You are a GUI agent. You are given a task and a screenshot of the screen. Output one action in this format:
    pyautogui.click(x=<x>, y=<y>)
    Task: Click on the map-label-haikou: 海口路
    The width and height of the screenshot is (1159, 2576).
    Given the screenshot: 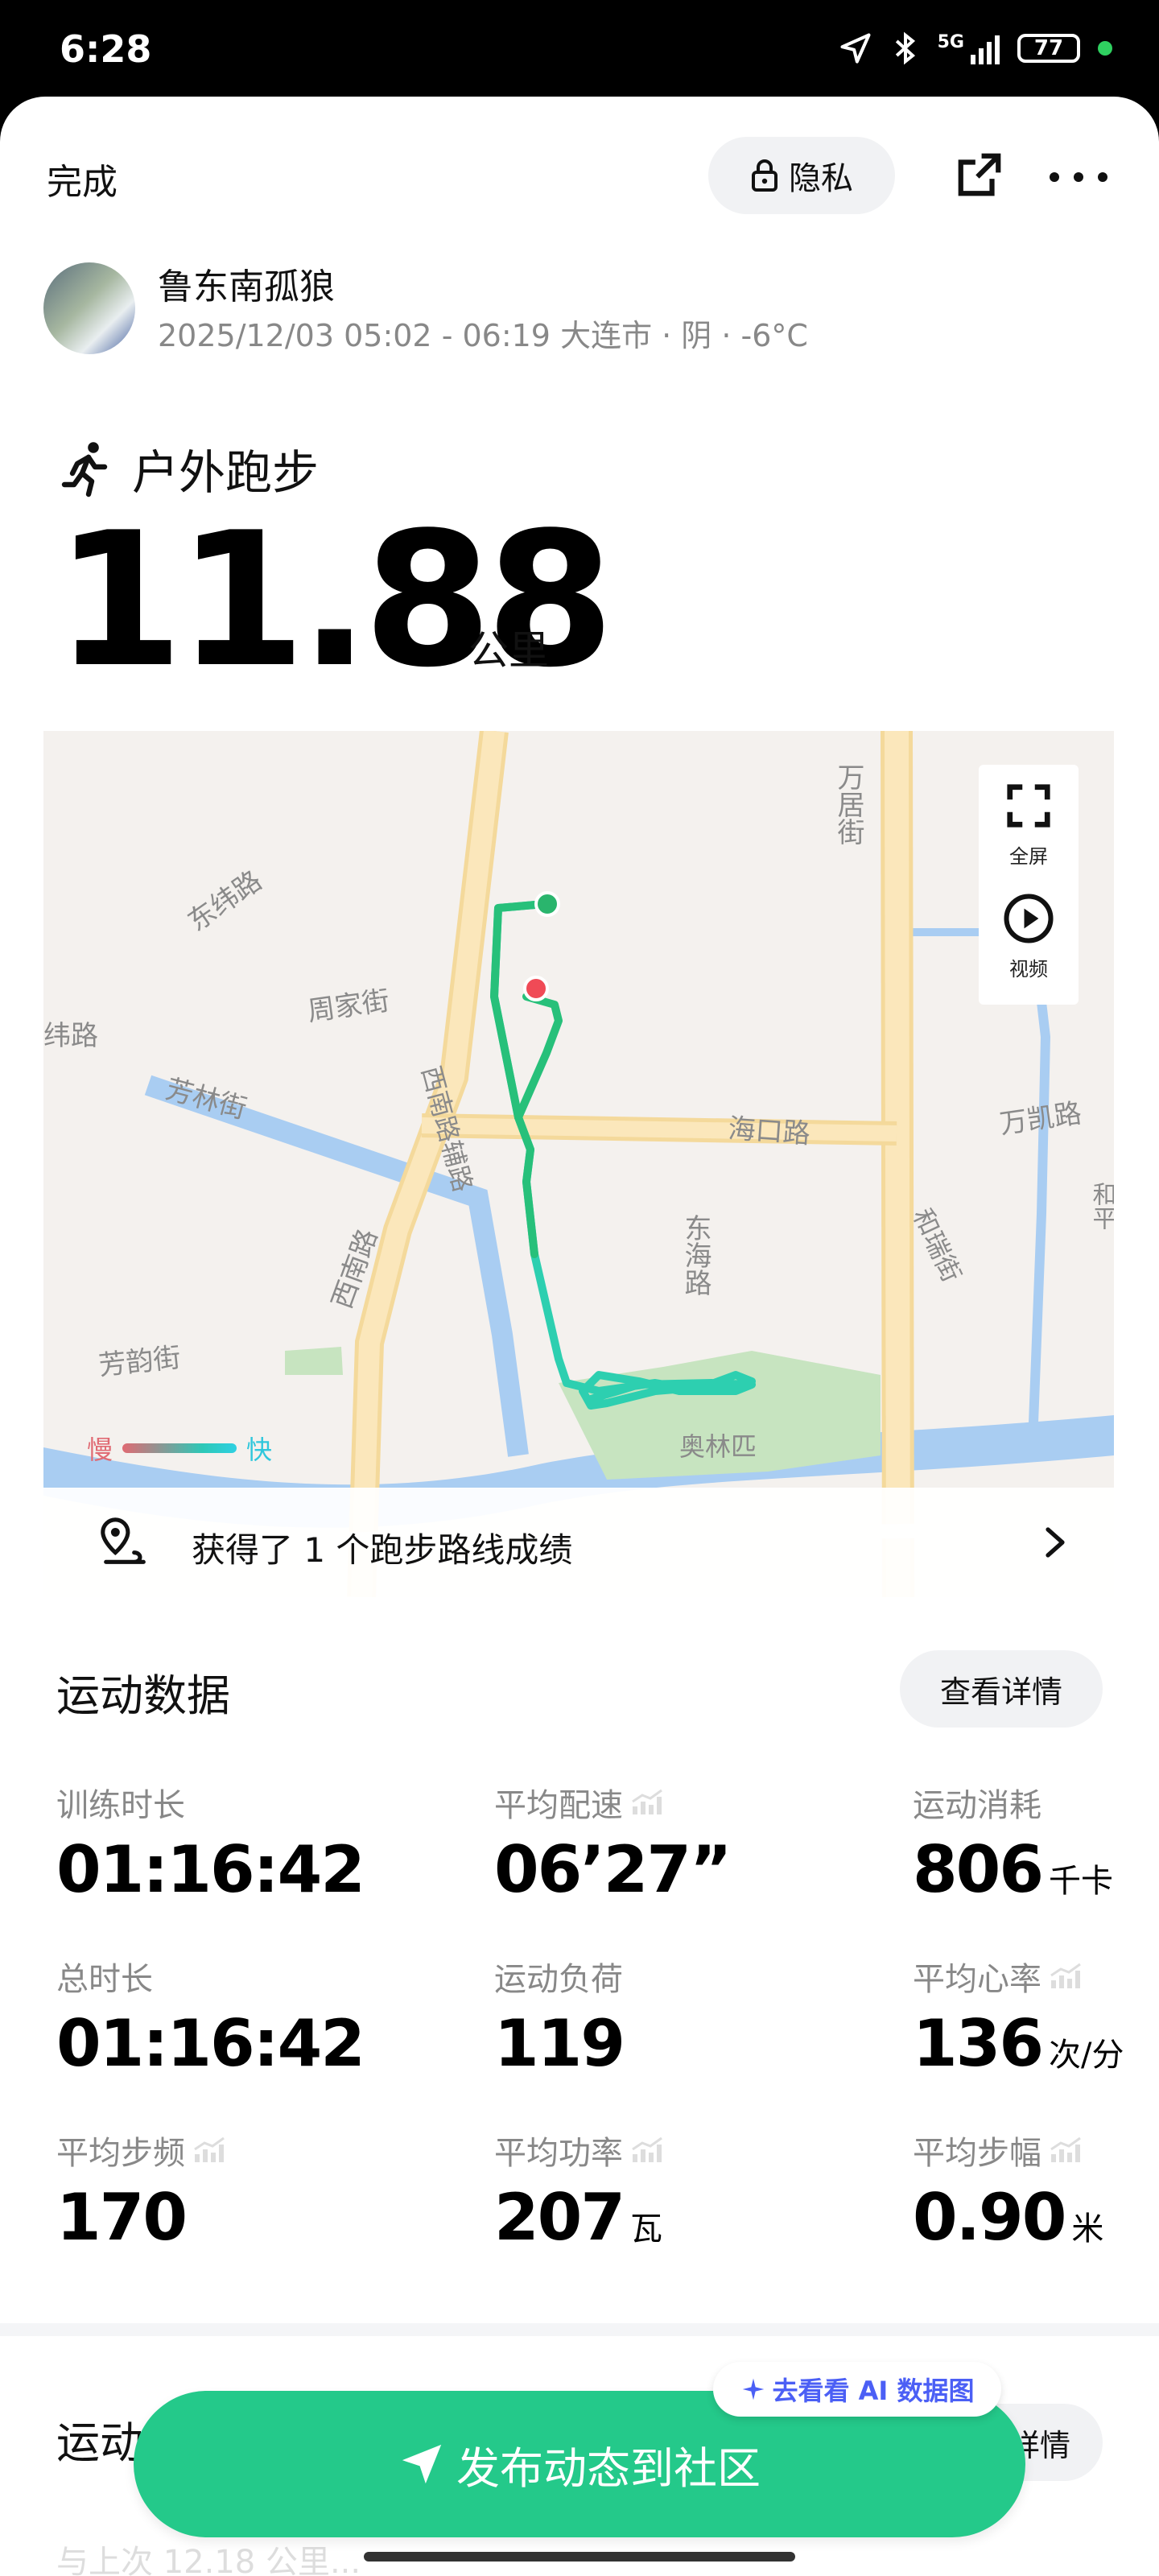 What is the action you would take?
    pyautogui.click(x=769, y=1131)
    